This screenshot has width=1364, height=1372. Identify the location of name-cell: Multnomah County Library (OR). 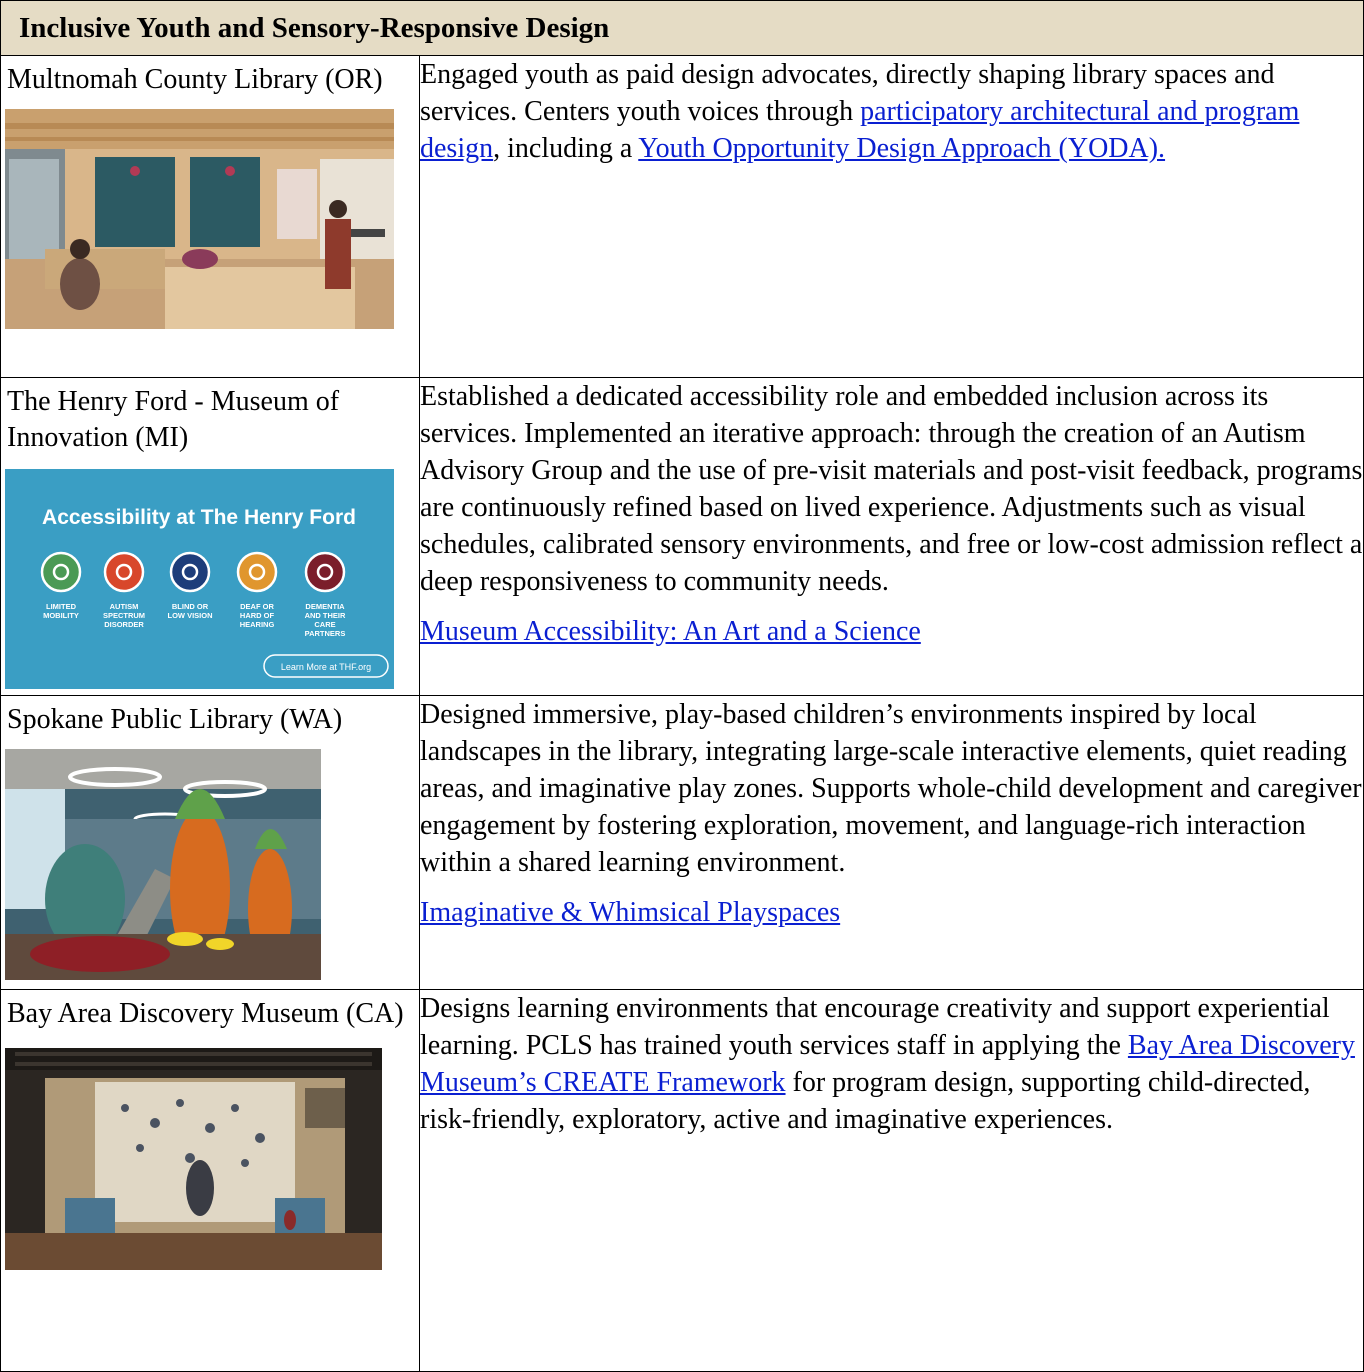
(210, 216).